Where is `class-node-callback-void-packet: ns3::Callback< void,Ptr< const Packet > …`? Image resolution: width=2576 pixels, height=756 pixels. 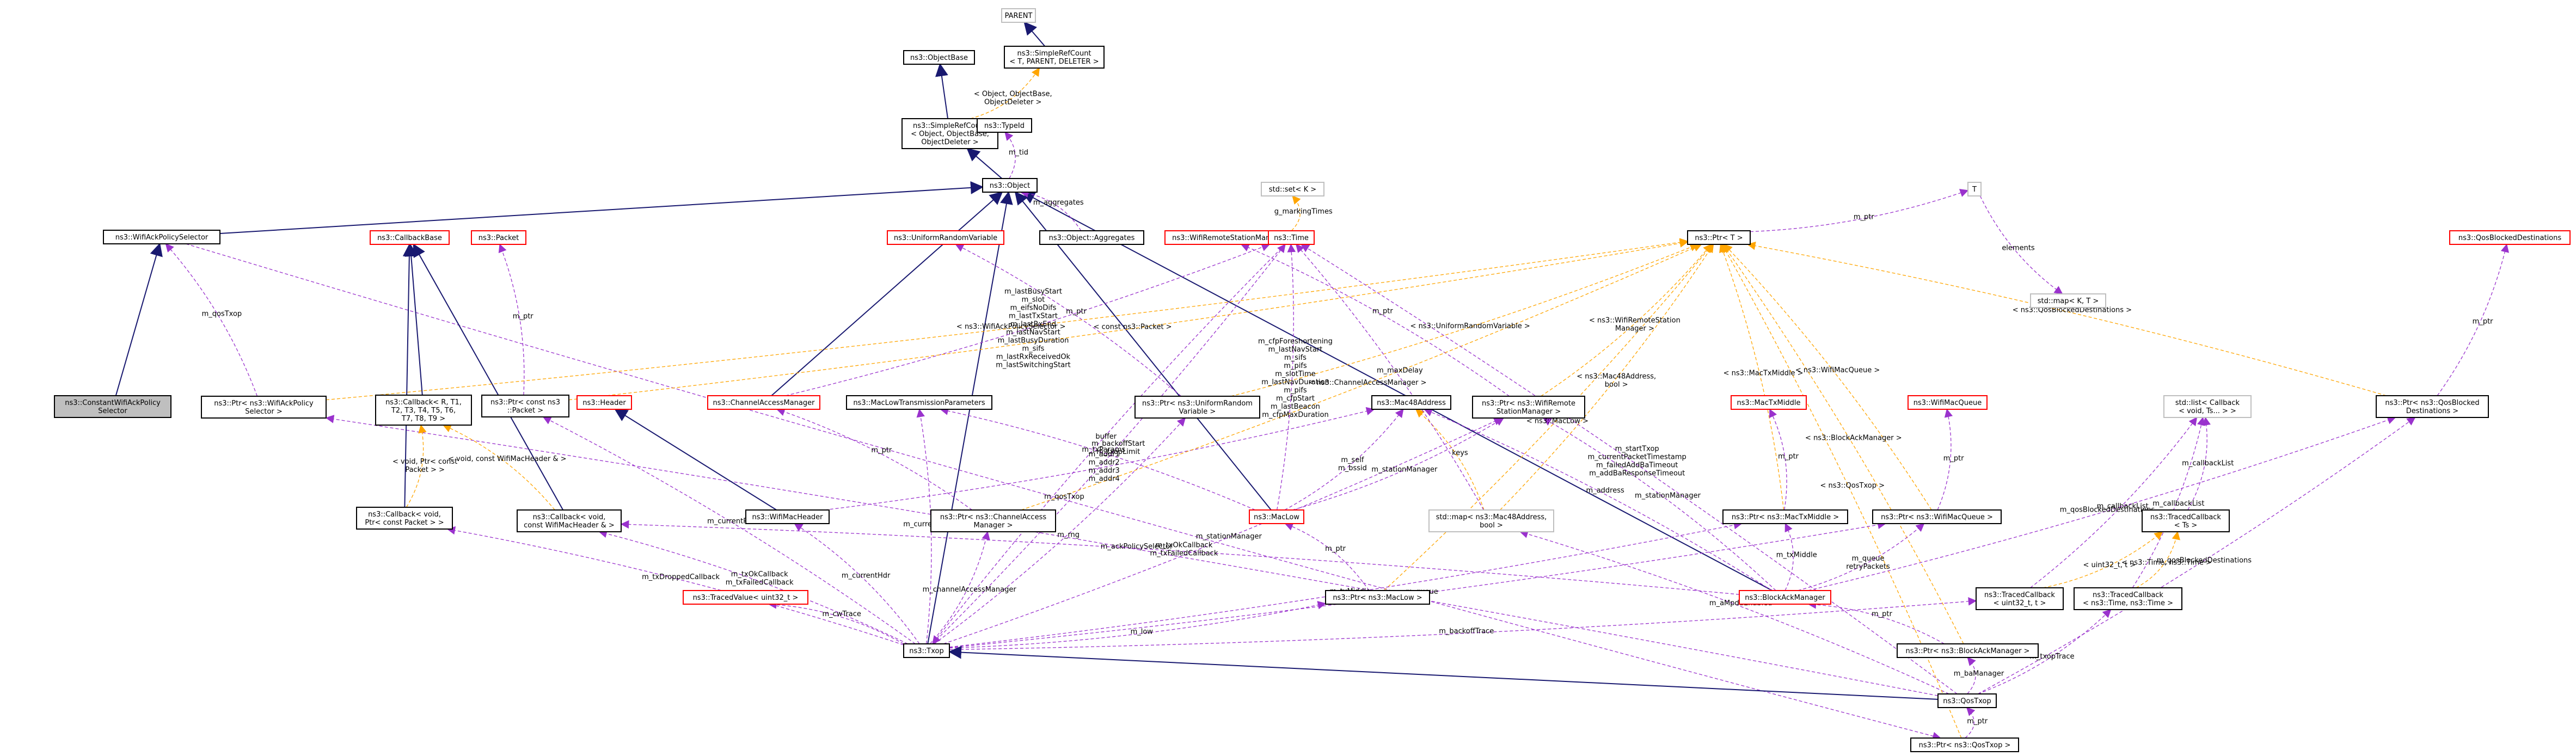 class-node-callback-void-packet: ns3::Callback< void,Ptr< const Packet > … is located at coordinates (404, 518).